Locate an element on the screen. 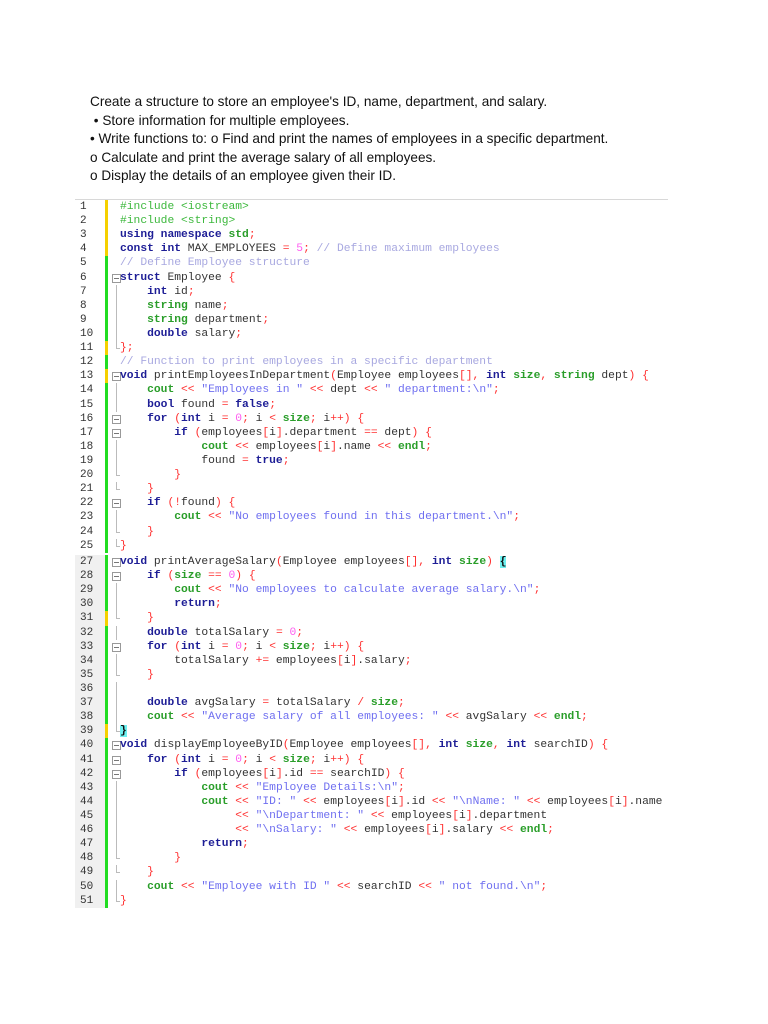 This screenshot has width=768, height=1024. code-line: 1 #include <iostream> is located at coordinates (371, 207).